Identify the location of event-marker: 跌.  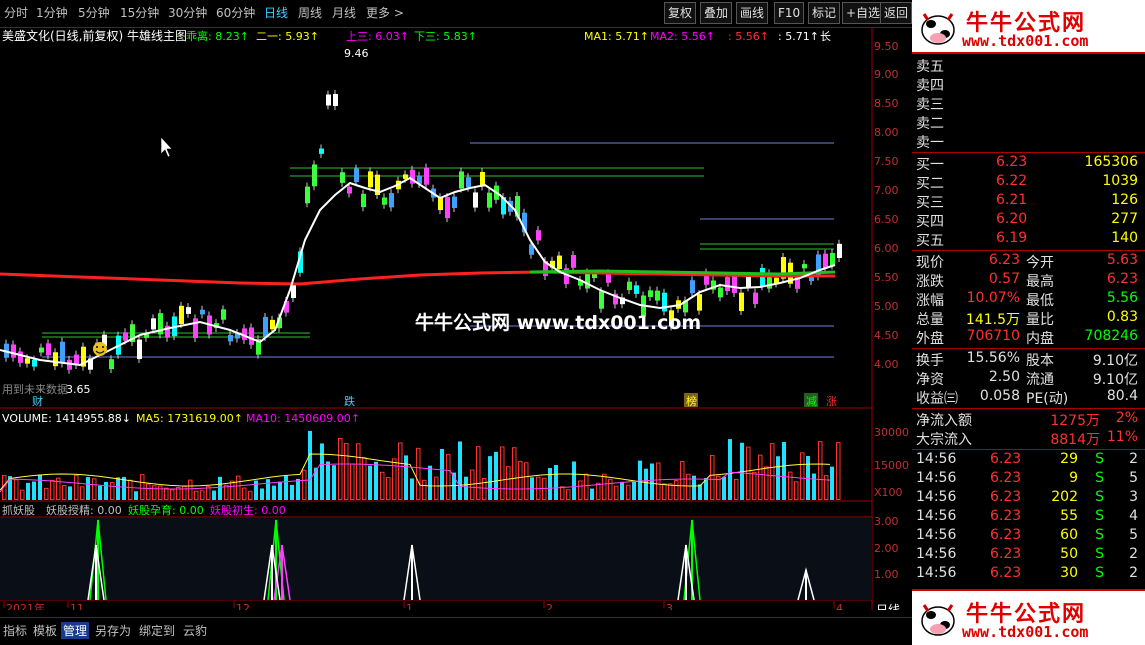
(349, 401).